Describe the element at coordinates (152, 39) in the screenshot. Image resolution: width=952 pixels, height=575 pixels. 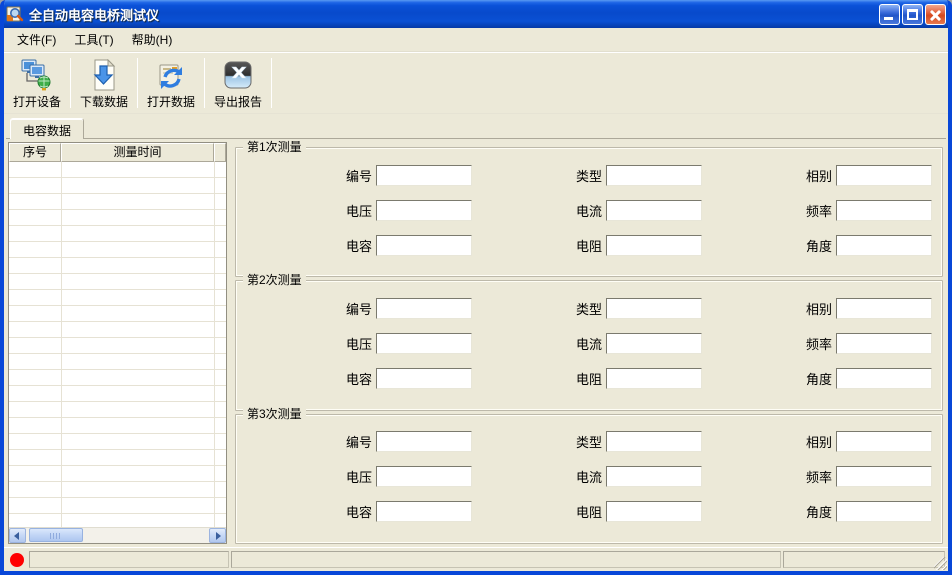
I see `menu-help: 帮助(H)` at that location.